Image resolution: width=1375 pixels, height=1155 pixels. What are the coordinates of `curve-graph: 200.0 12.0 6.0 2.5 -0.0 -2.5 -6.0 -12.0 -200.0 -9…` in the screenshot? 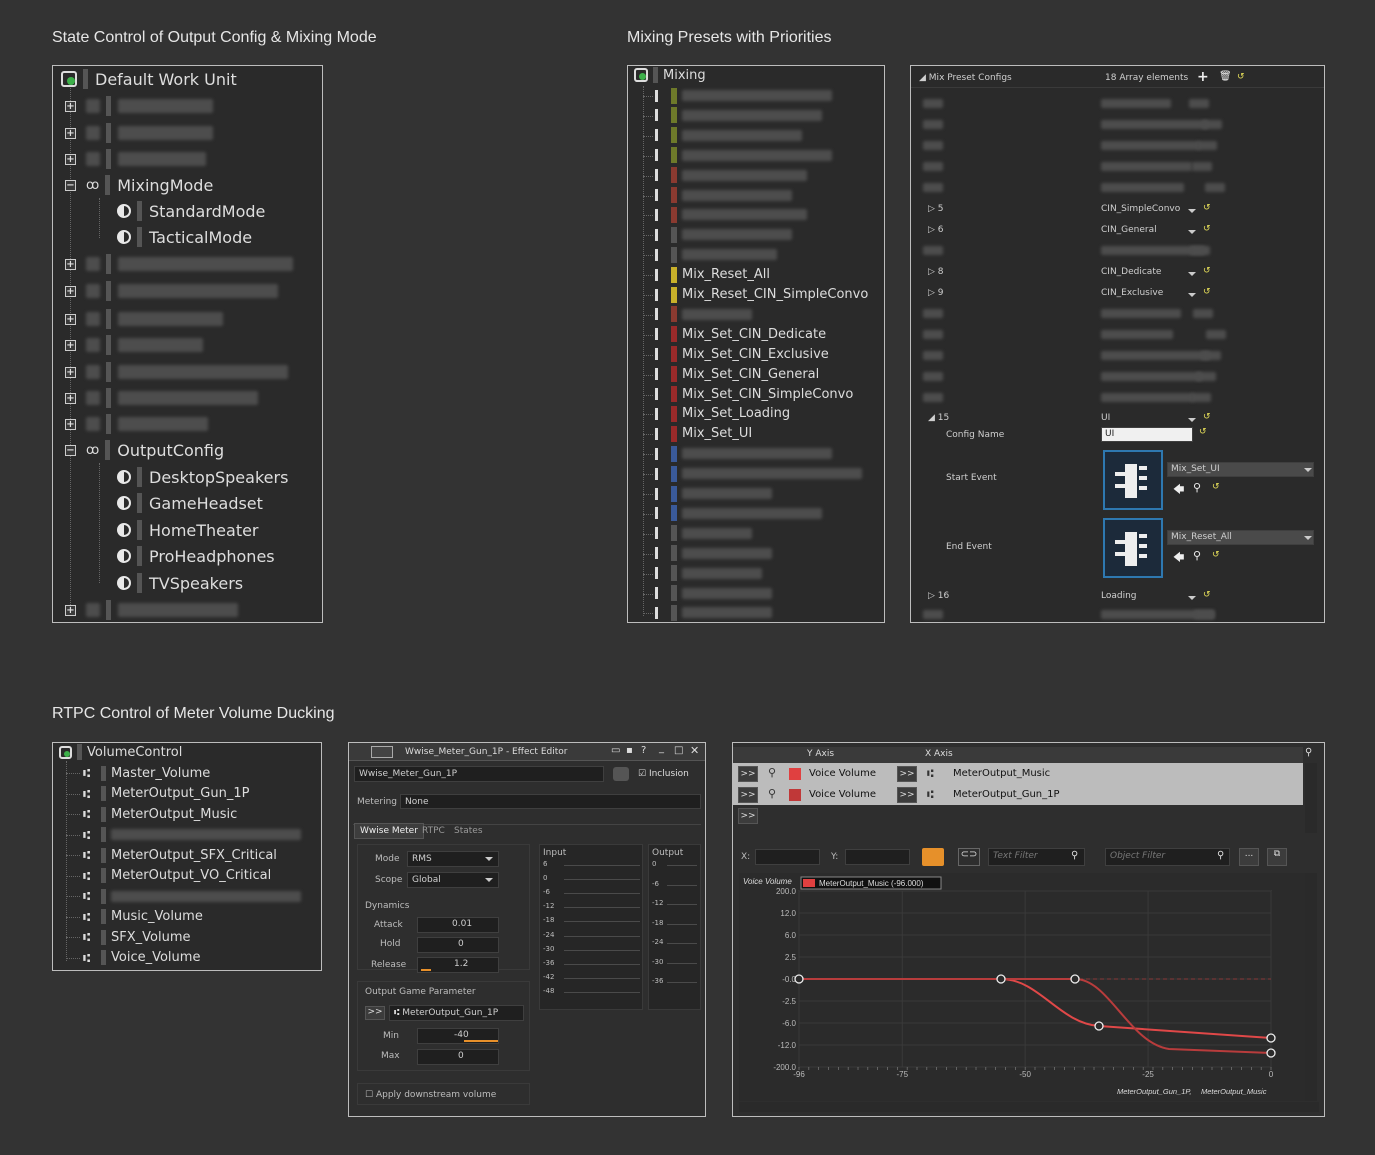 It's located at (1022, 987).